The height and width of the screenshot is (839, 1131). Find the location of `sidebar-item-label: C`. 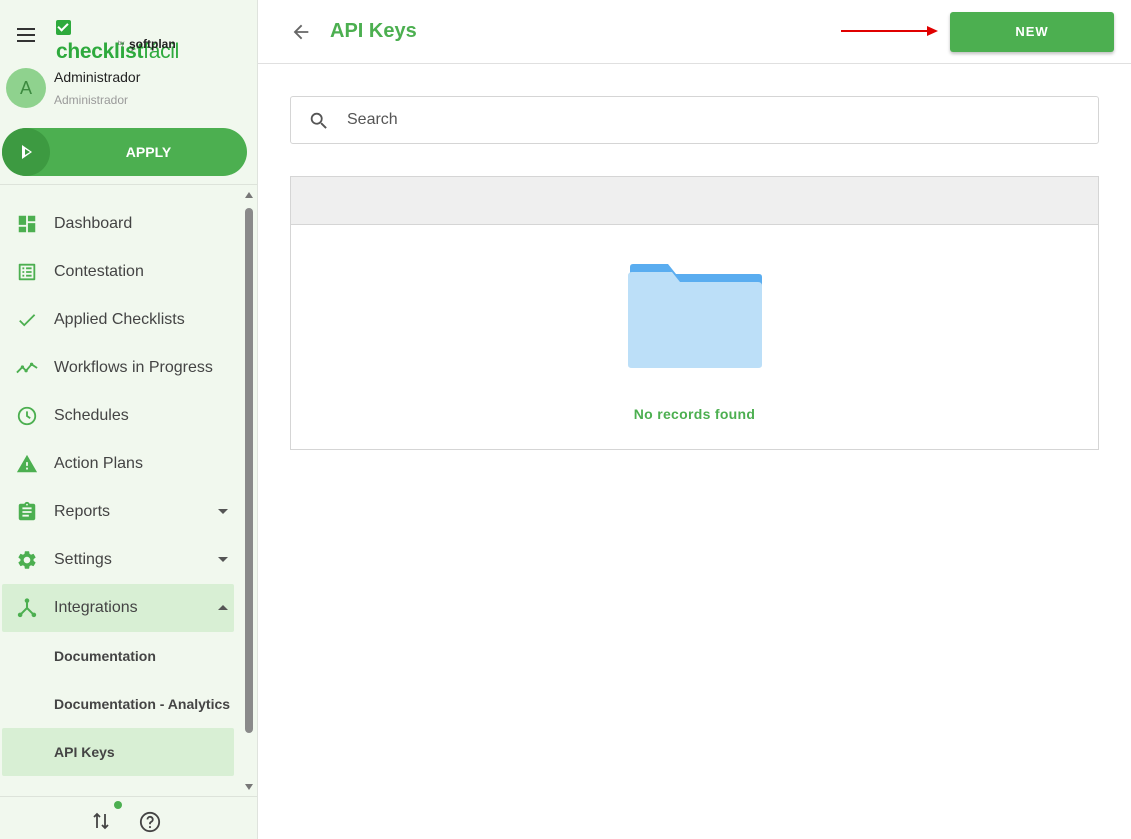

sidebar-item-label: C is located at coordinates (60, 789).